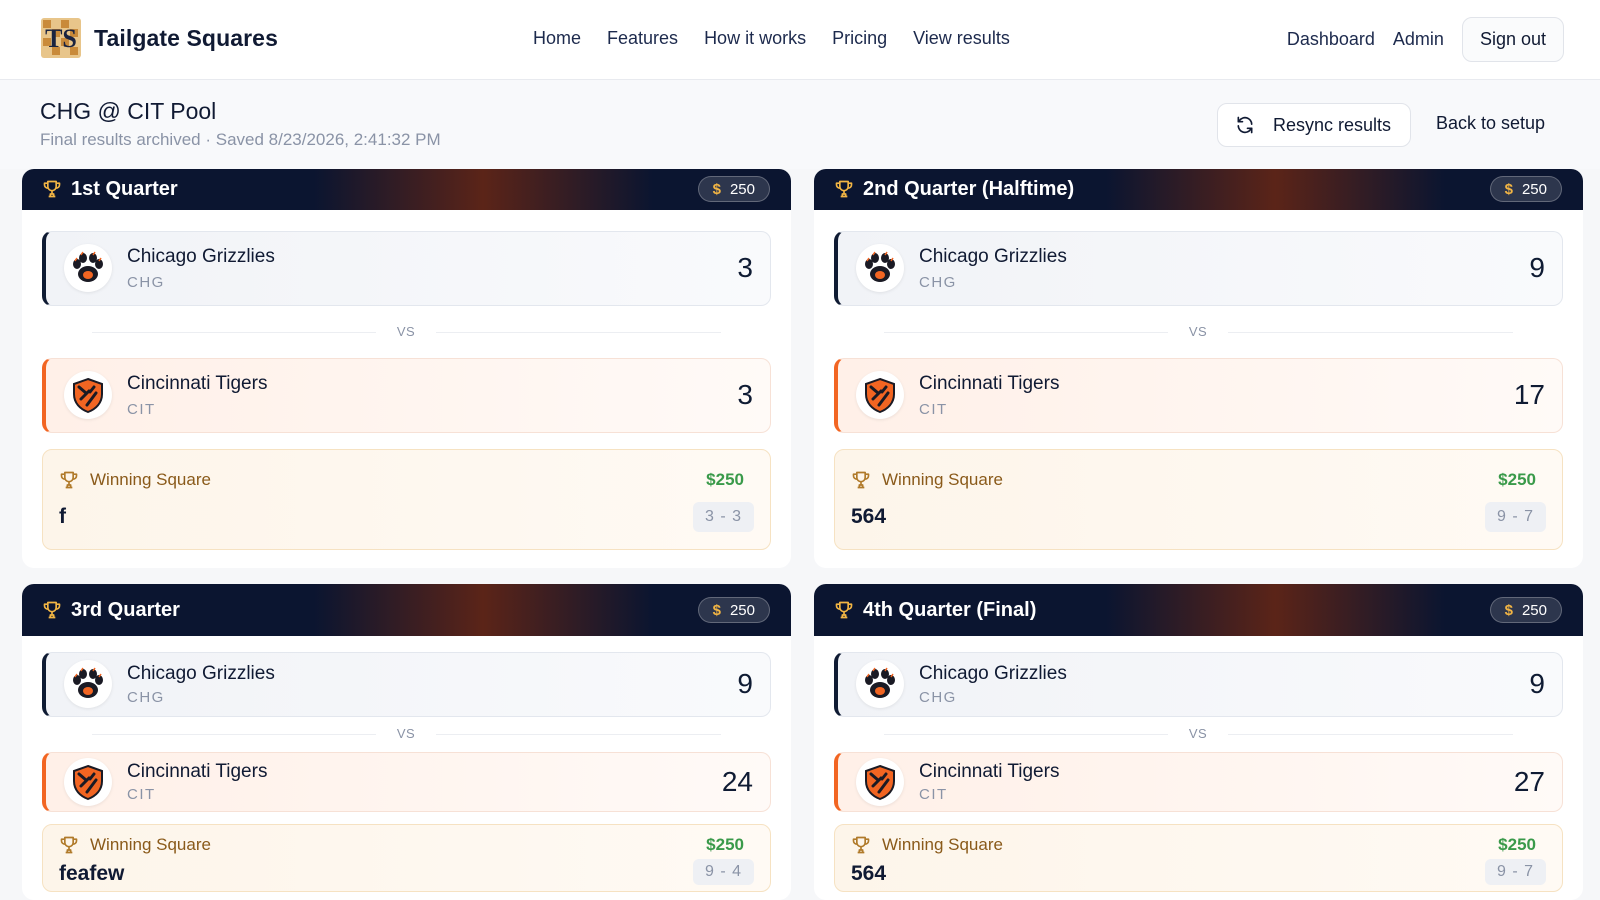  What do you see at coordinates (723, 872) in the screenshot?
I see `winning-digits: 9 - 4` at bounding box center [723, 872].